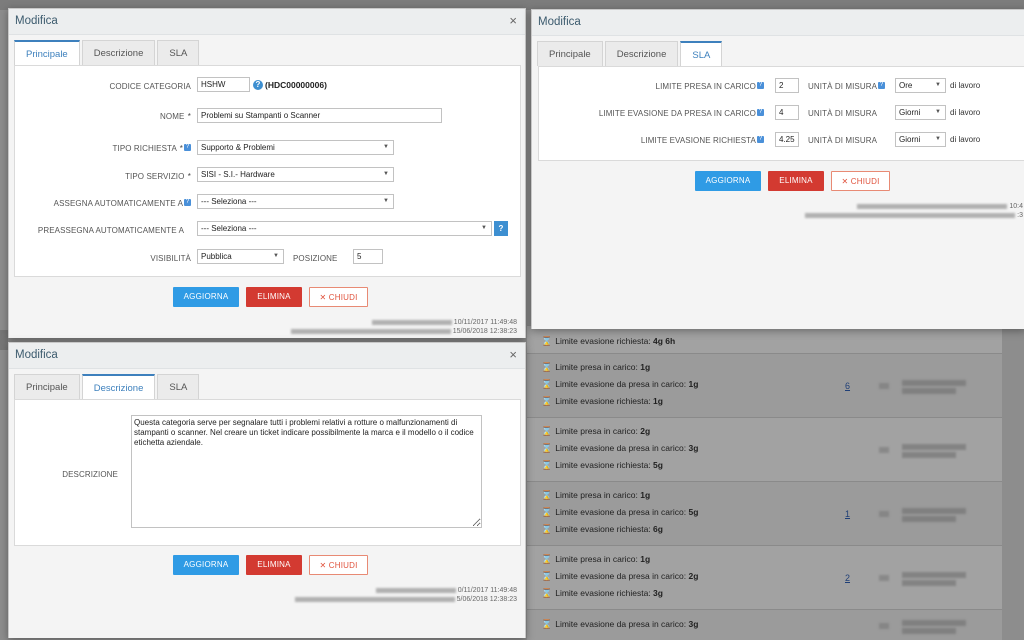 This screenshot has height=640, width=1024. What do you see at coordinates (920, 85) in the screenshot?
I see `unita-misura-select: Ore ▼` at bounding box center [920, 85].